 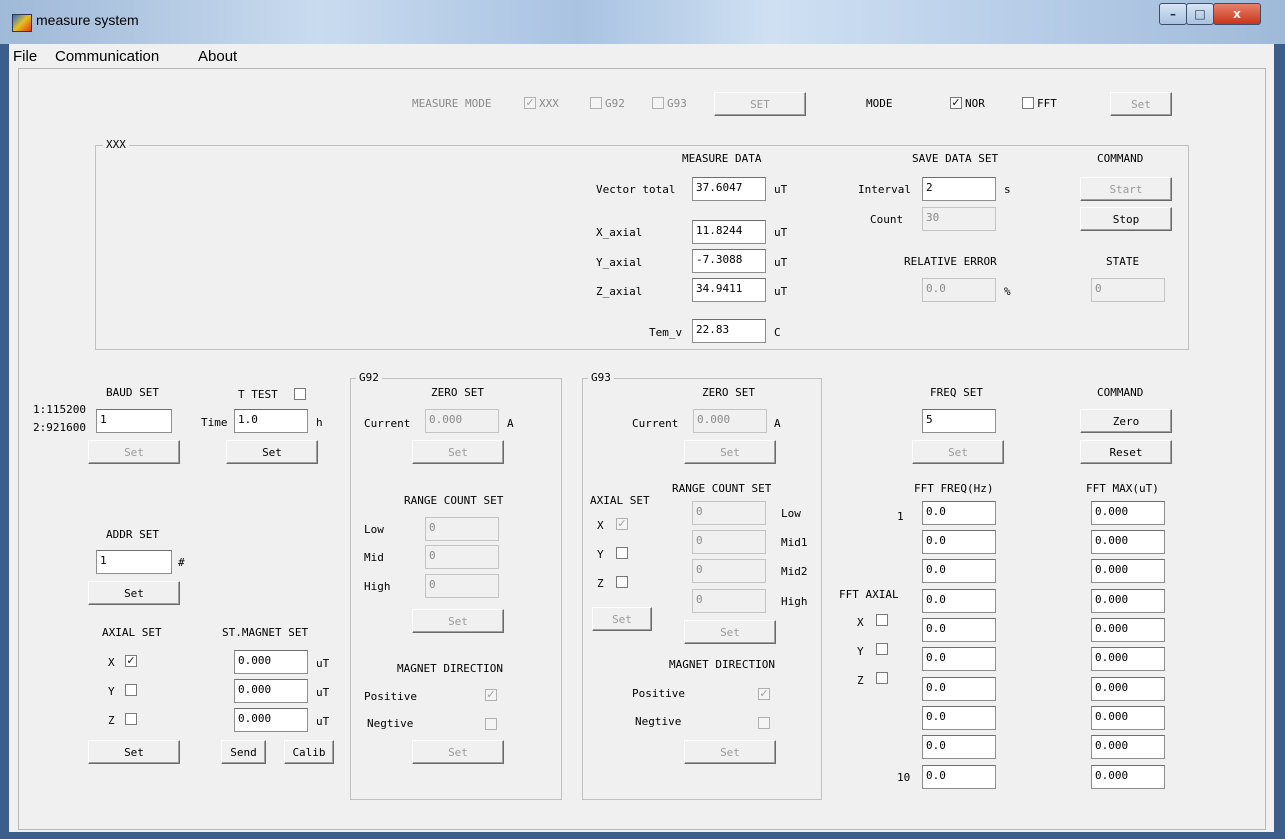 What do you see at coordinates (729, 290) in the screenshot?
I see `z-axial-field: 34.9411` at bounding box center [729, 290].